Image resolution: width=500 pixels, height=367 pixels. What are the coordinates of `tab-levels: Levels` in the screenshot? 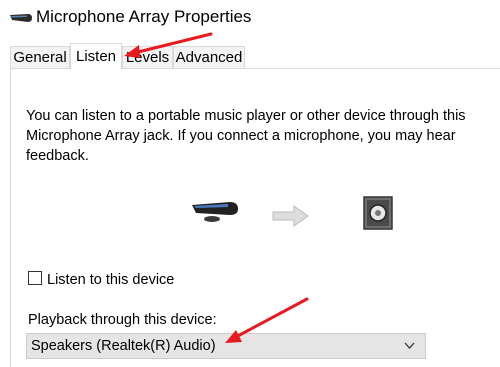 It's located at (147, 57).